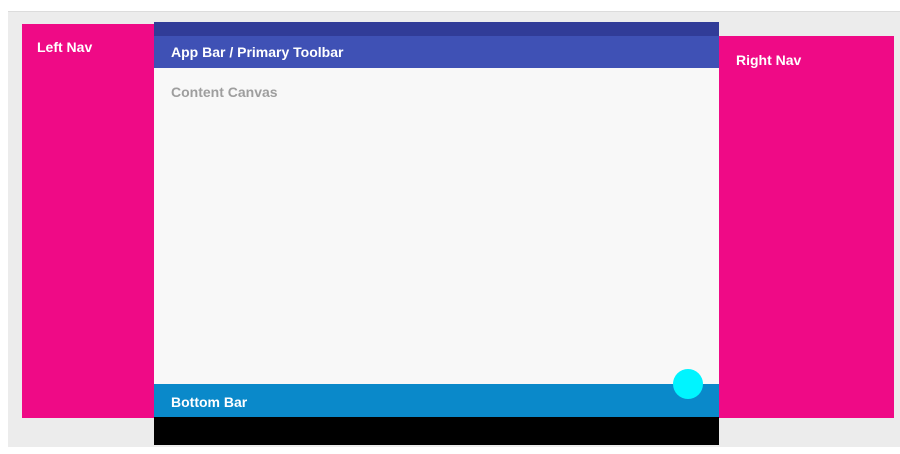 This screenshot has height=454, width=900. I want to click on system-navigation-bar, so click(436, 431).